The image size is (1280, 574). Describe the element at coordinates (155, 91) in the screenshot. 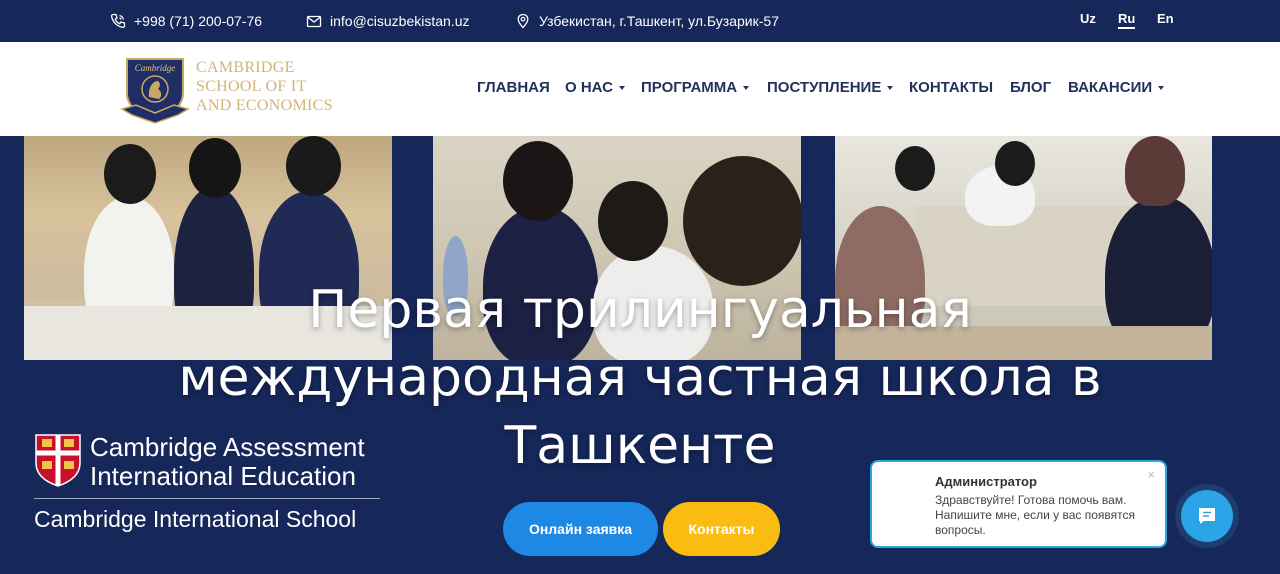

I see `school-crest-icon: Cambridge` at that location.